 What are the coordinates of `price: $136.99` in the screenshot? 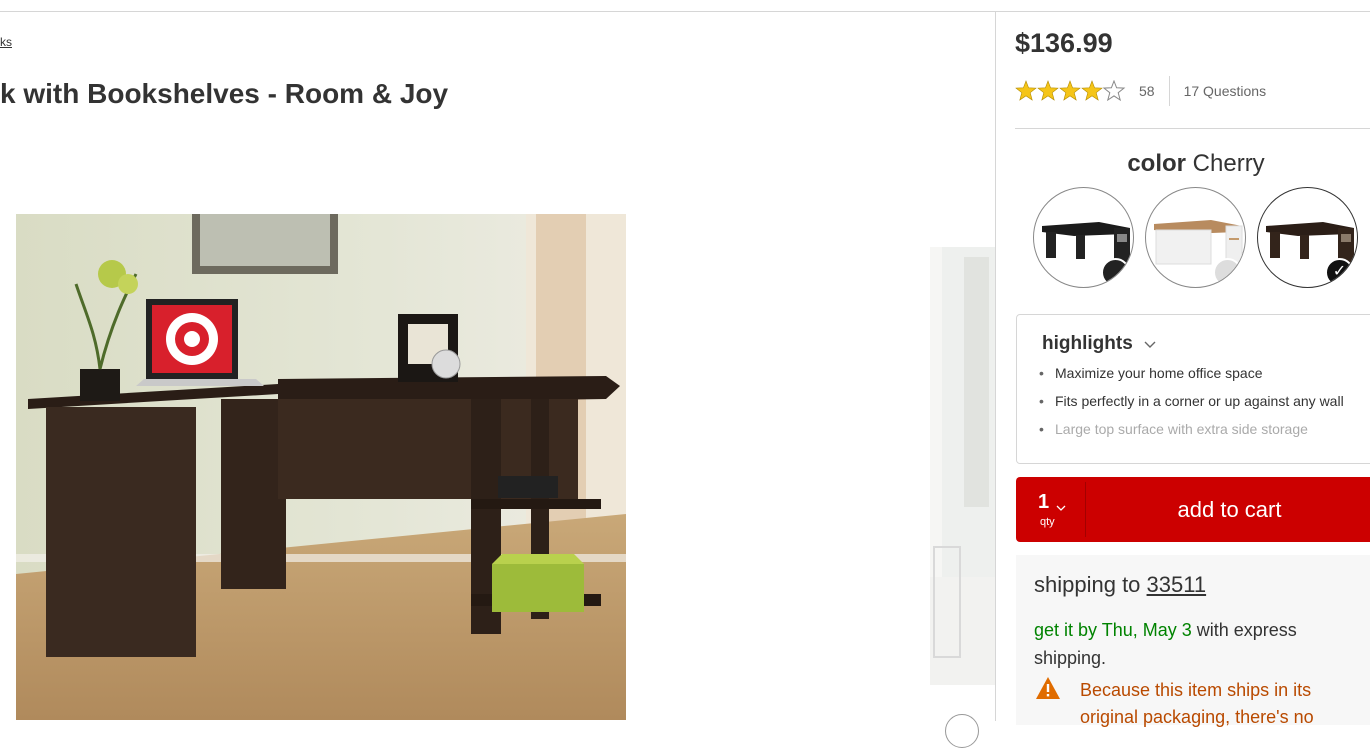 It's located at (1064, 43).